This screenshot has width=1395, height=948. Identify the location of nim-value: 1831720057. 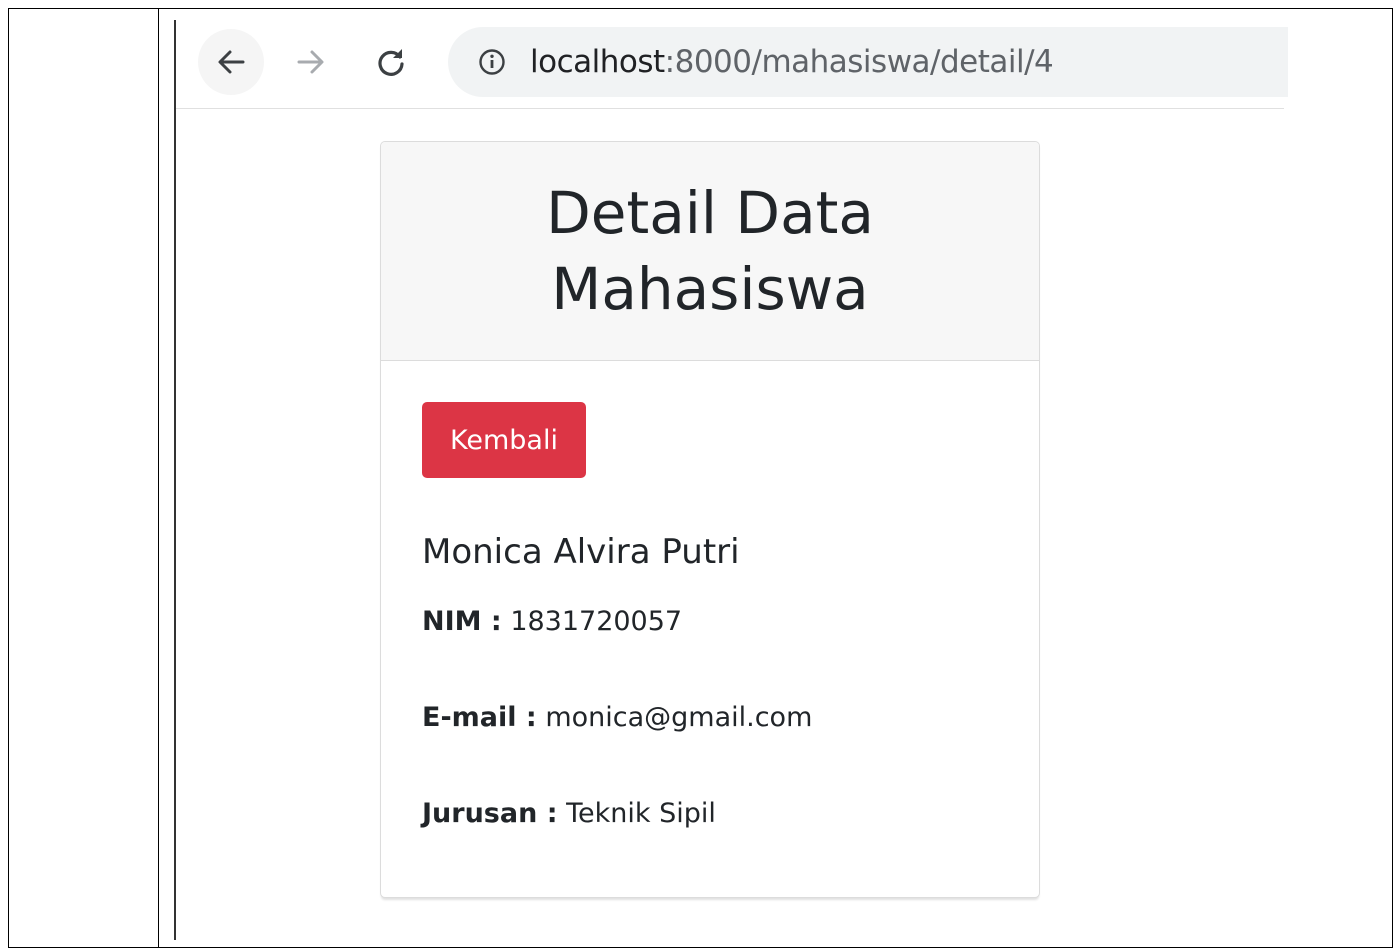
(596, 621).